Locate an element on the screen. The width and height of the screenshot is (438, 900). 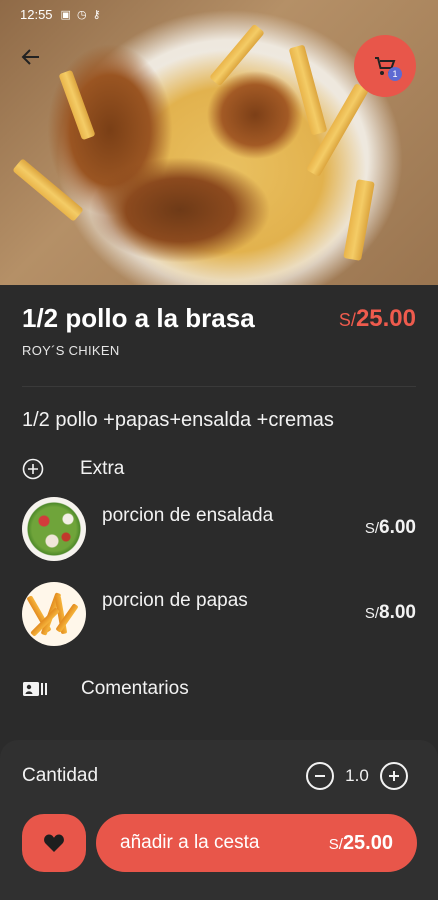
extras-header: Extra is located at coordinates (73, 469).